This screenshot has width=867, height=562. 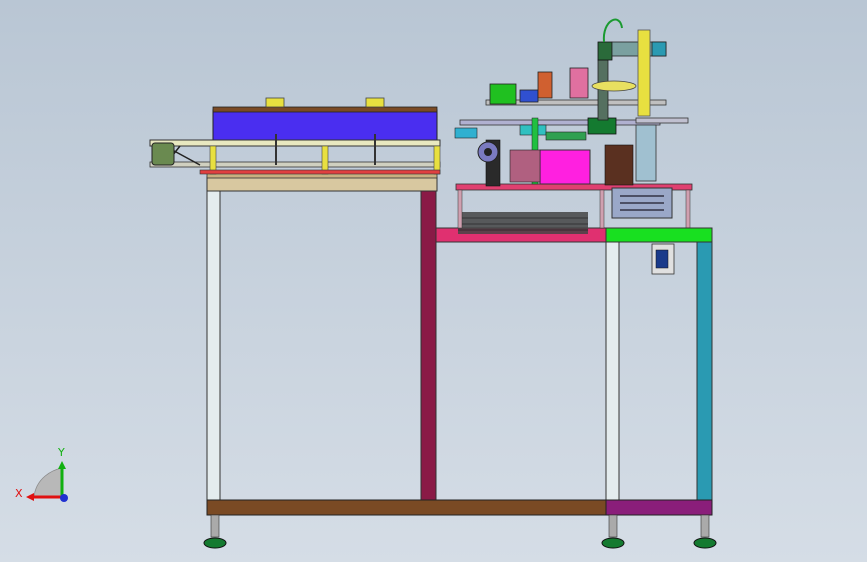 What do you see at coordinates (560, 122) in the screenshot?
I see `gantry-beam` at bounding box center [560, 122].